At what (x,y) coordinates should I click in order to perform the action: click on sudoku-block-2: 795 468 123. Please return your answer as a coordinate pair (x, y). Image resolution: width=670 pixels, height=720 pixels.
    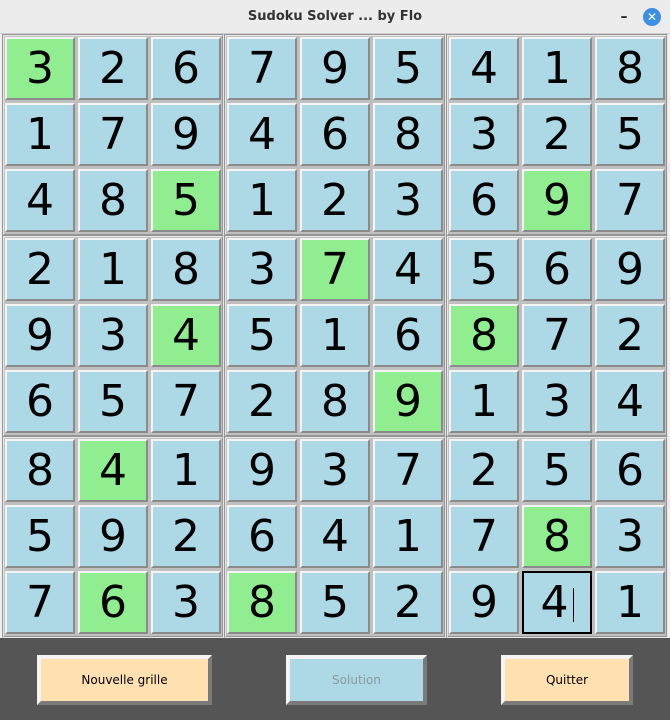
    Looking at the image, I should click on (335, 135).